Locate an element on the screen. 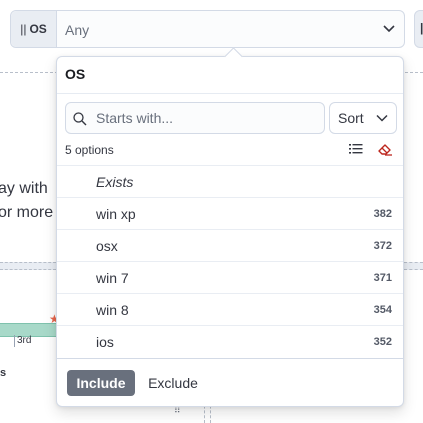  option-label: win 8 is located at coordinates (112, 310).